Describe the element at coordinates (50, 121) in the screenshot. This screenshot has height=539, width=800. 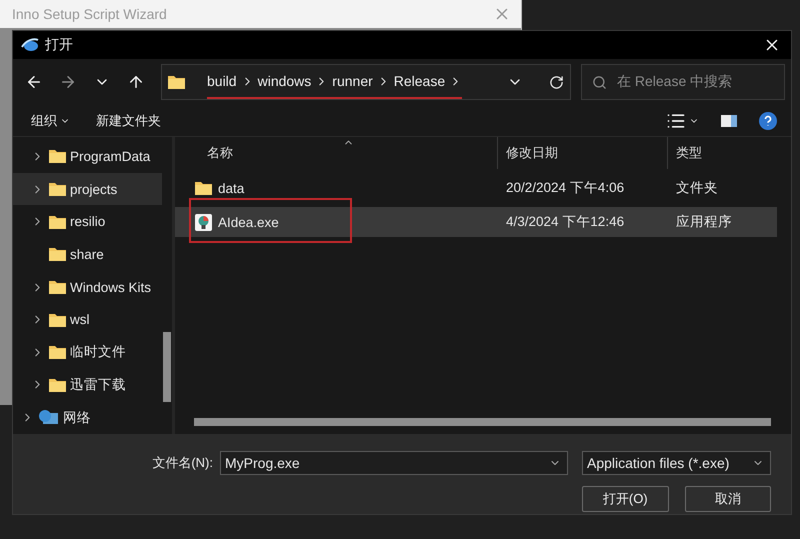
I see `toolbar-button: 组织` at that location.